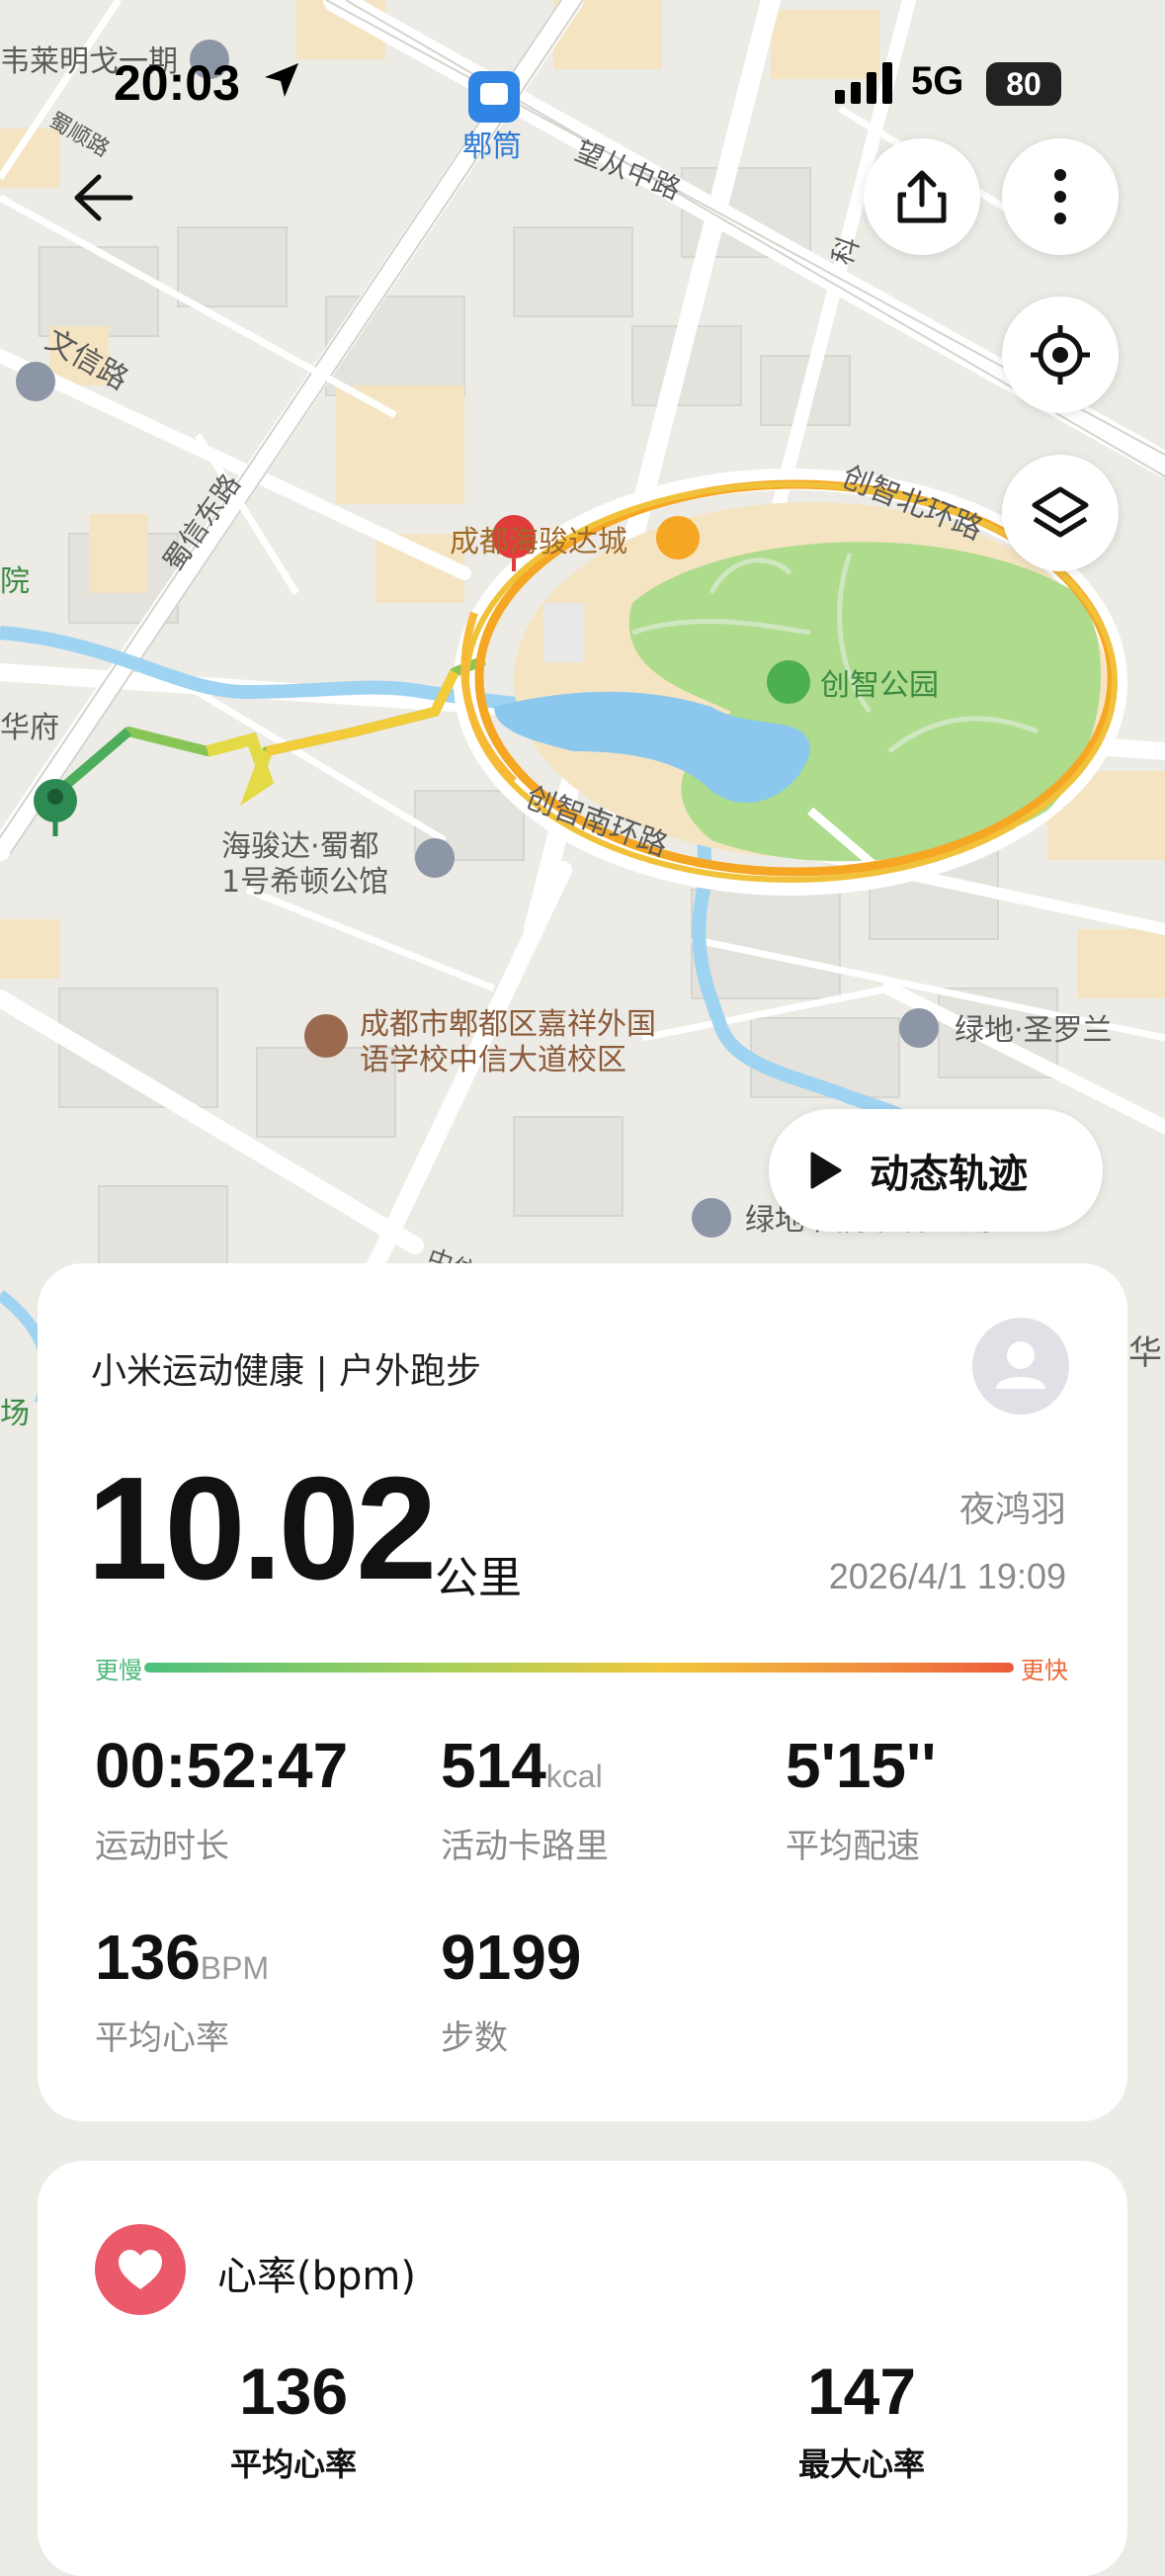 The width and height of the screenshot is (1165, 2576). Describe the element at coordinates (826, 1170) in the screenshot. I see `play-icon` at that location.